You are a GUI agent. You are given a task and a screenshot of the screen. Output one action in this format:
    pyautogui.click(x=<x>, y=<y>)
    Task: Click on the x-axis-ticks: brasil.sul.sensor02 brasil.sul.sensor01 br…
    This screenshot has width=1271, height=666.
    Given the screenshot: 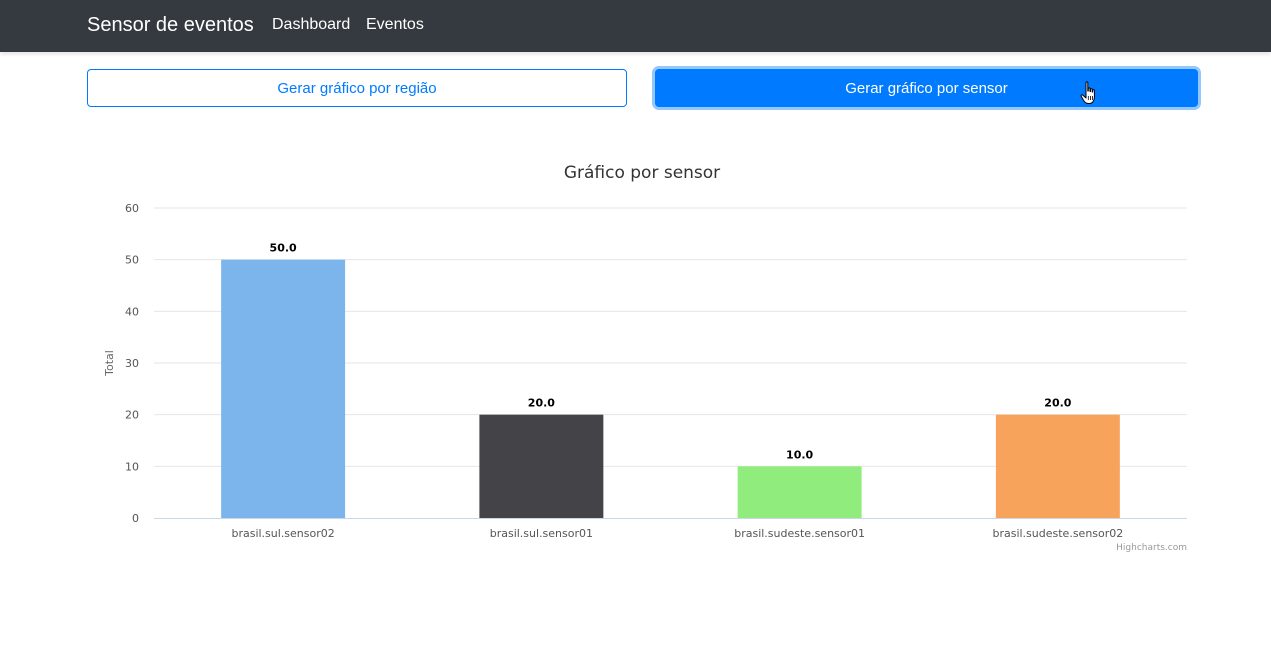 What is the action you would take?
    pyautogui.click(x=677, y=533)
    